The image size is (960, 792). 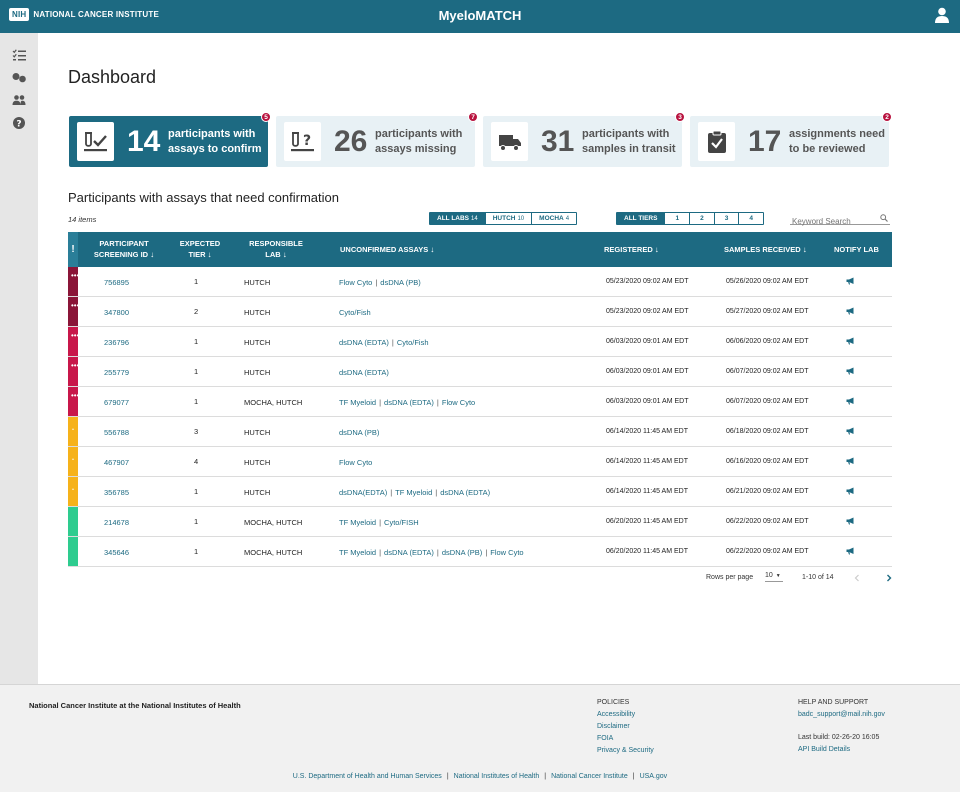 I want to click on filter-tier-4: 4, so click(x=751, y=218).